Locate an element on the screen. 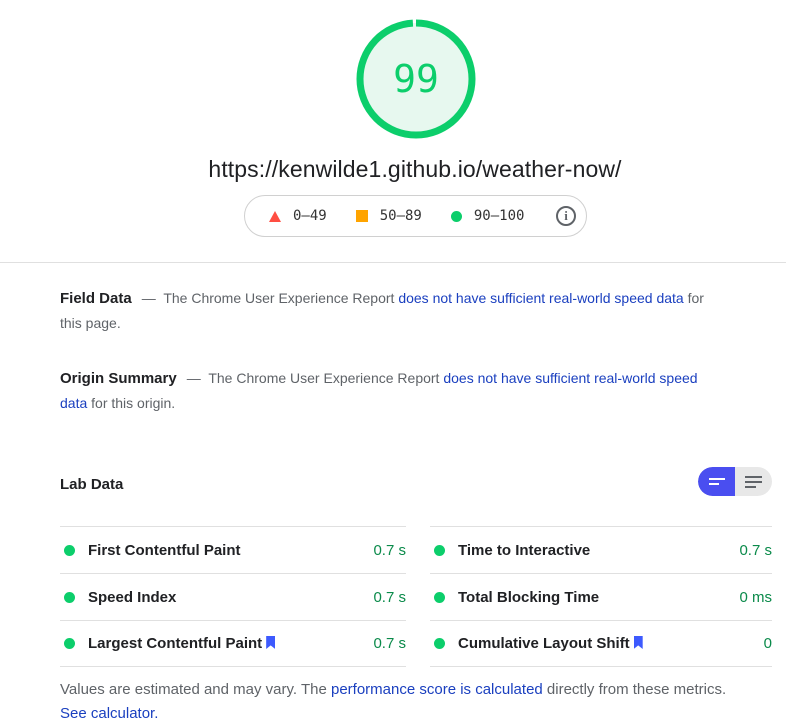  square-icon is located at coordinates (361, 216).